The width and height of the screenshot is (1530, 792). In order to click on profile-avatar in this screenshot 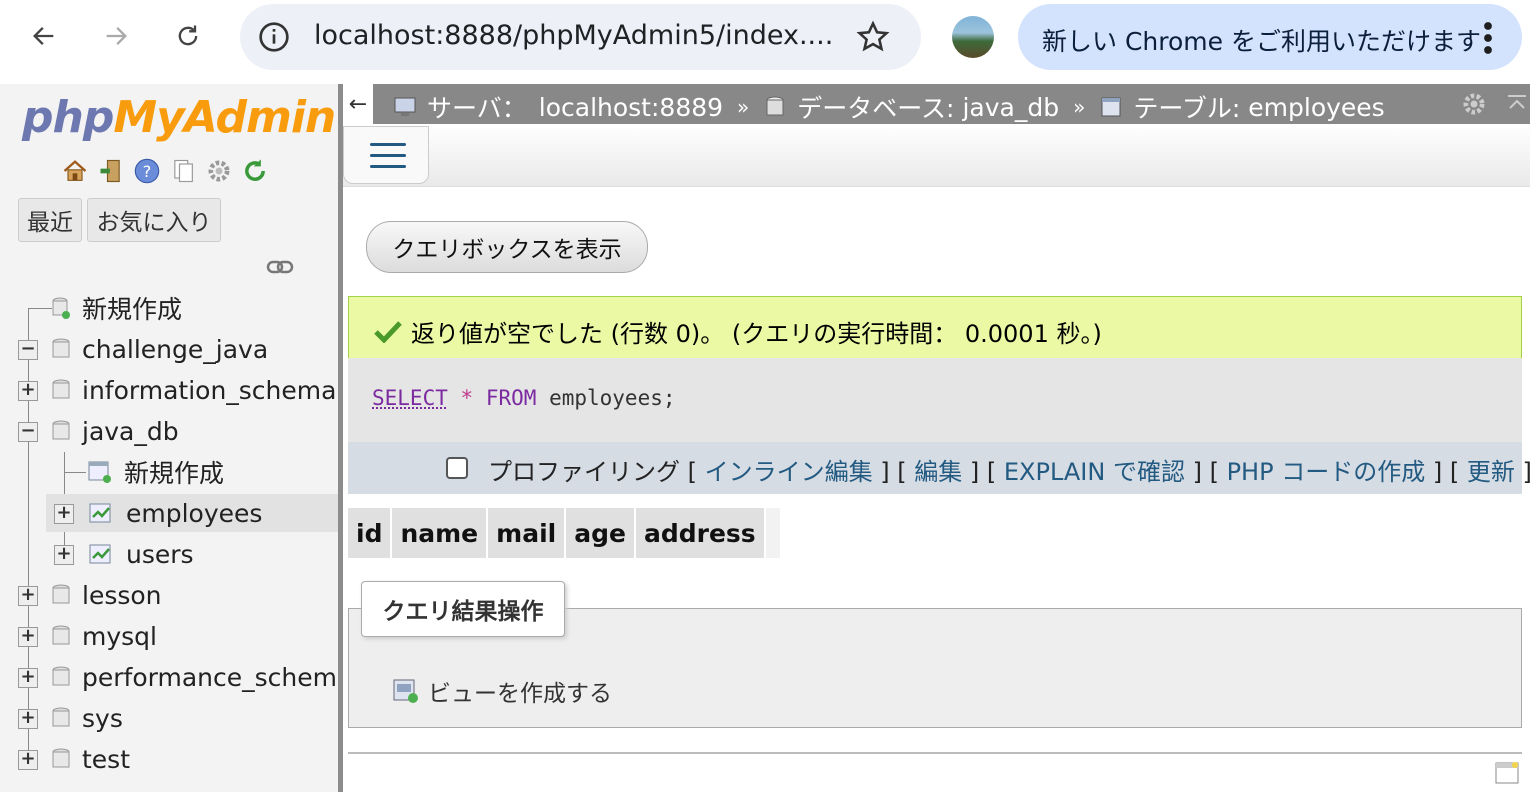, I will do `click(973, 37)`.